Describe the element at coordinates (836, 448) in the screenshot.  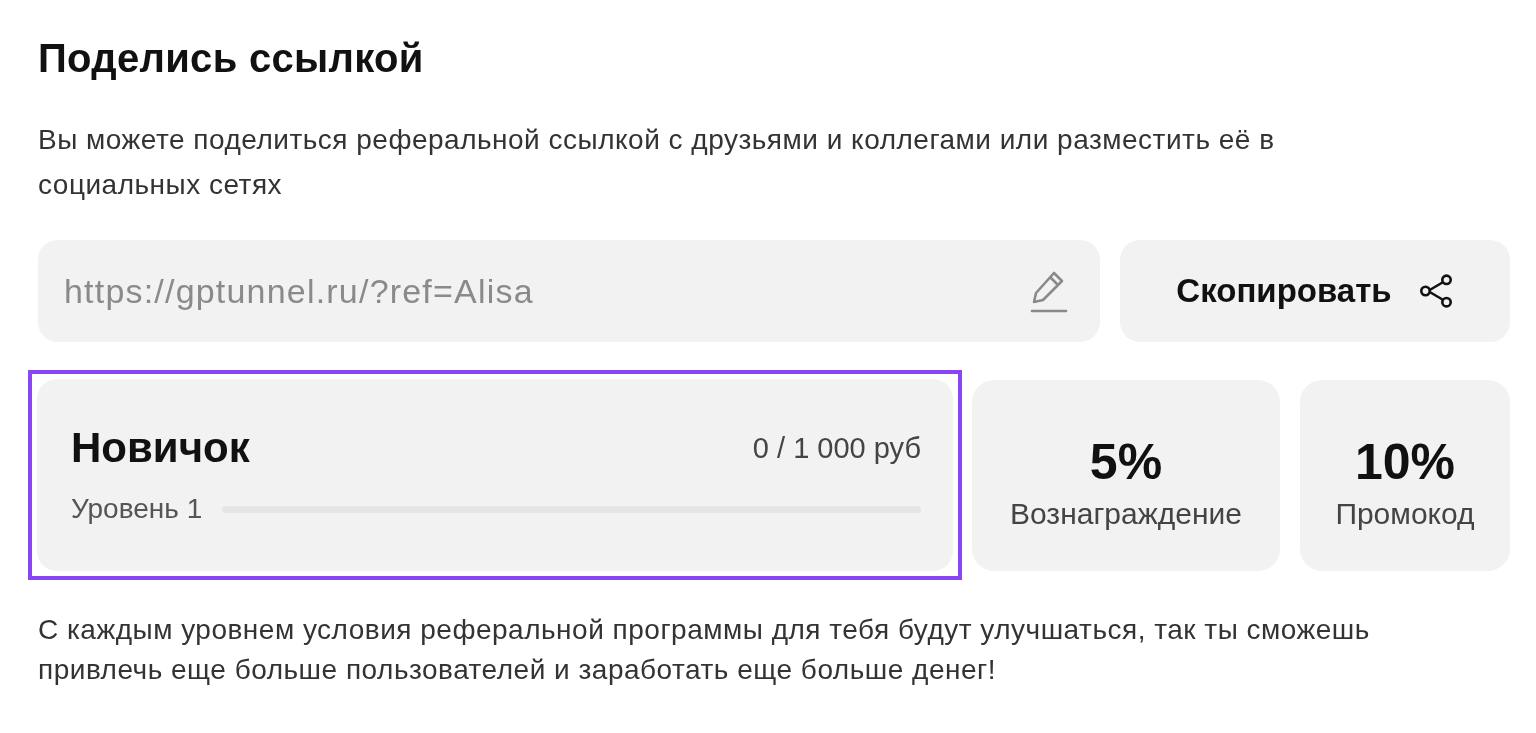
I see `progress-text: 0 / 1 000 руб` at that location.